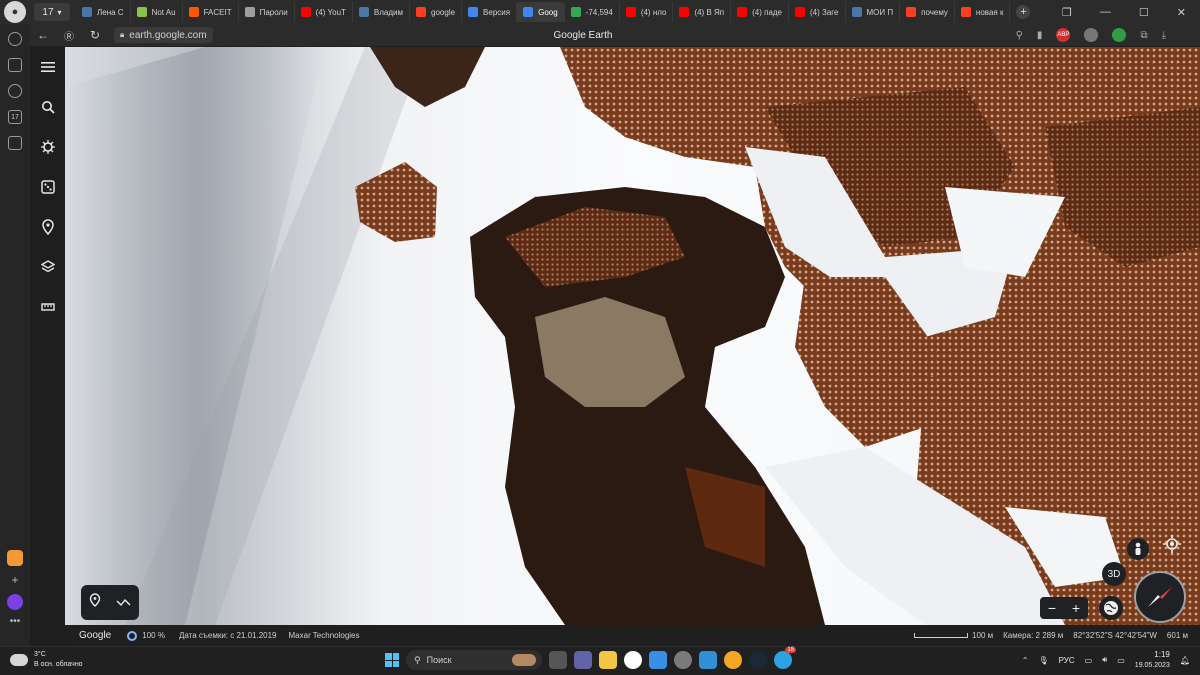 The width and height of the screenshot is (1200, 675). What do you see at coordinates (48, 12) in the screenshot?
I see `tab-count: 17` at bounding box center [48, 12].